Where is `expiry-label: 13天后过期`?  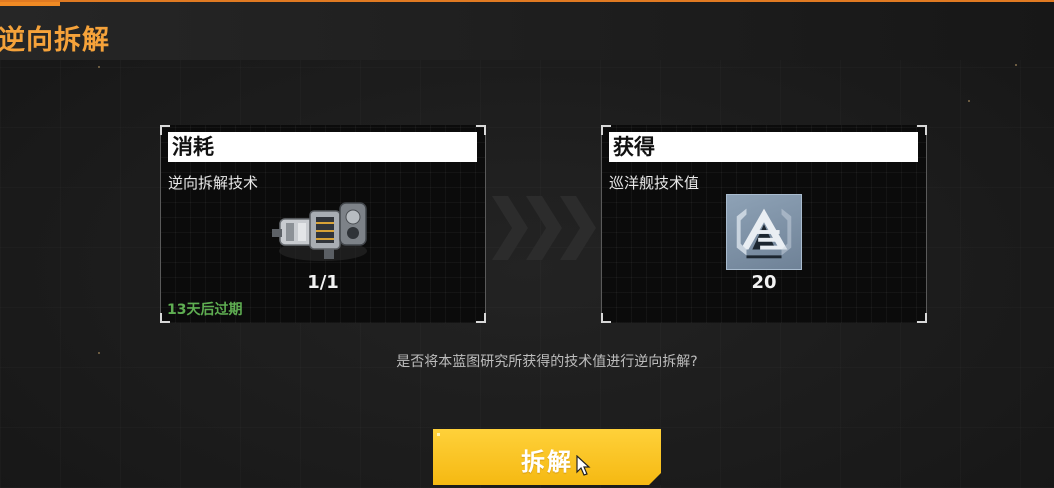 expiry-label: 13天后过期 is located at coordinates (205, 310).